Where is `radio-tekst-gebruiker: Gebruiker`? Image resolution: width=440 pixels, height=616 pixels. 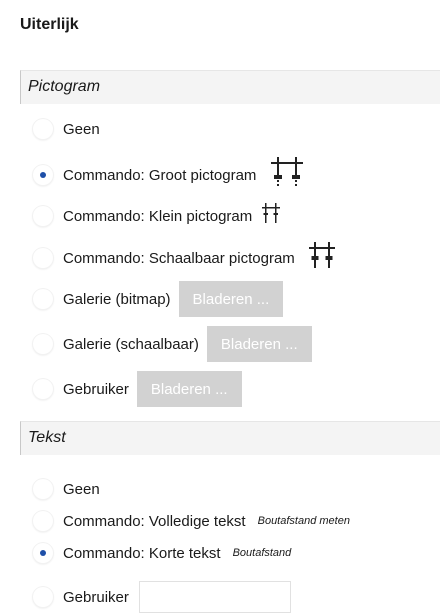
radio-tekst-gebruiker: Gebruiker is located at coordinates (162, 597).